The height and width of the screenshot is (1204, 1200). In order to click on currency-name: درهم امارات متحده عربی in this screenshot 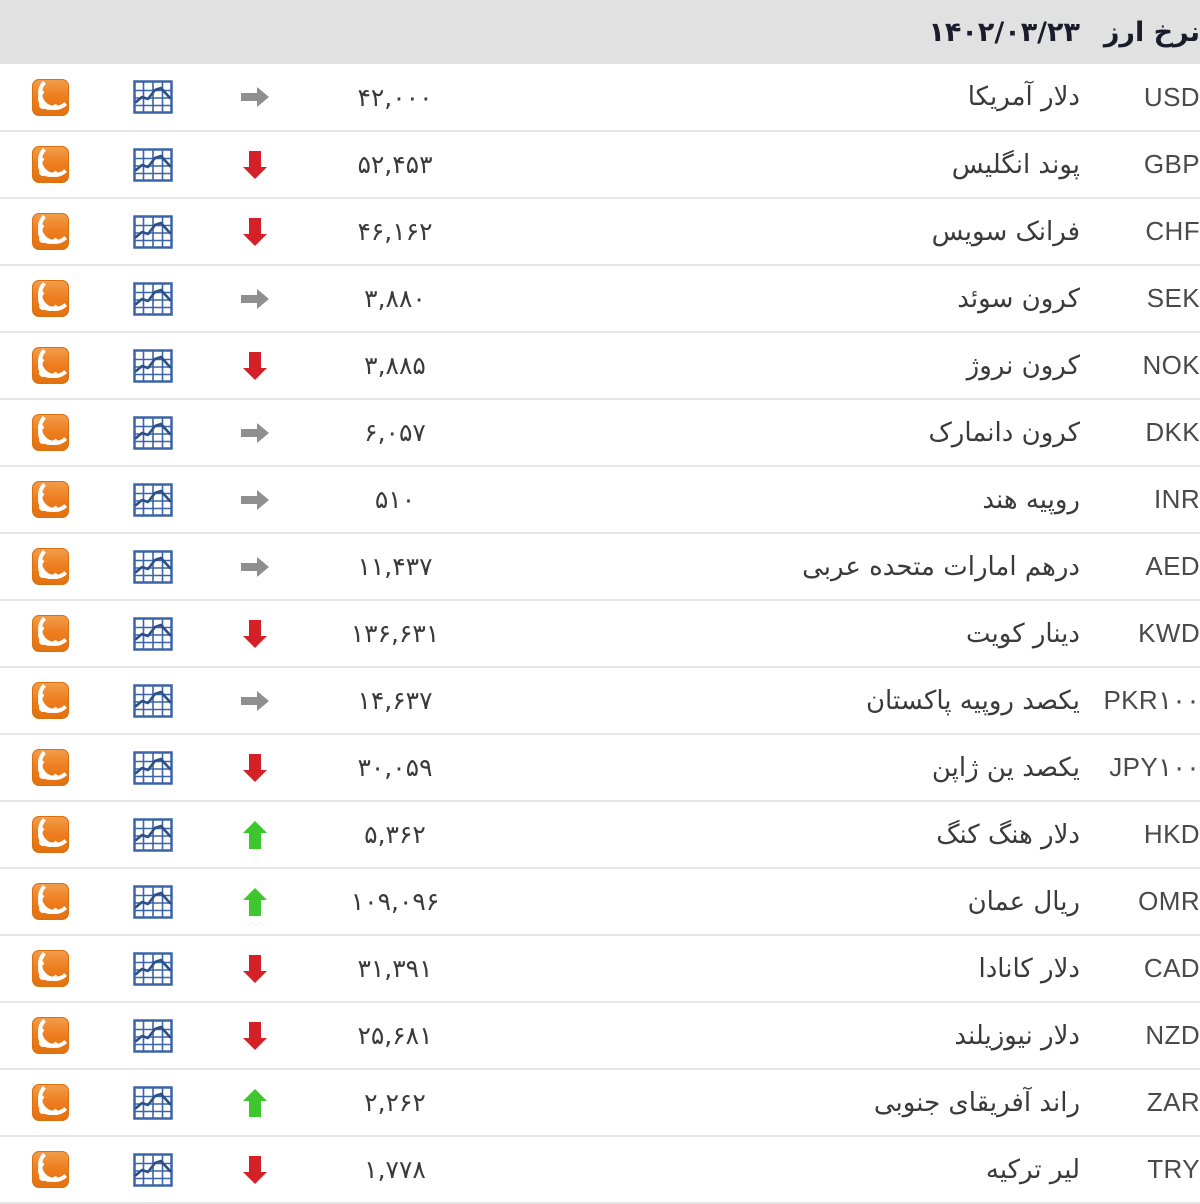, I will do `click(941, 566)`.